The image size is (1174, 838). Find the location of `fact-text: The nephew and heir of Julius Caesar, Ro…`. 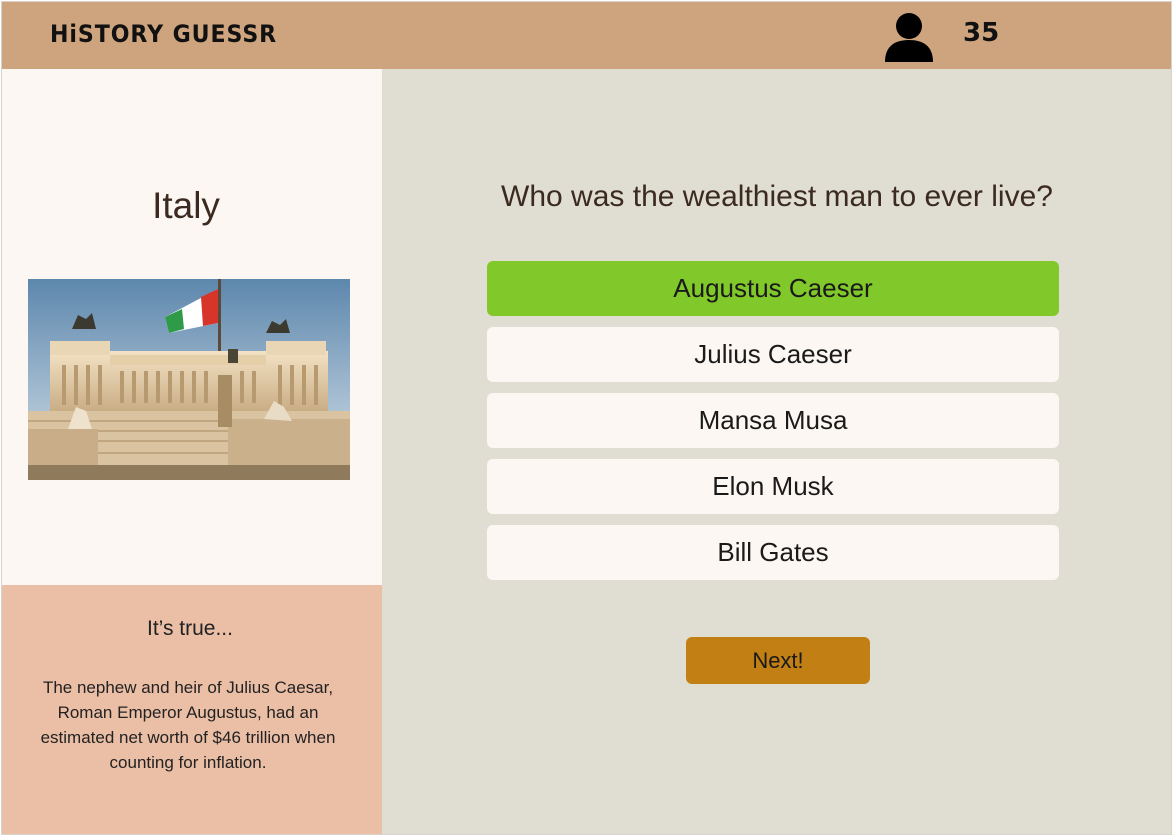

fact-text: The nephew and heir of Julius Caesar, Ro… is located at coordinates (188, 725).